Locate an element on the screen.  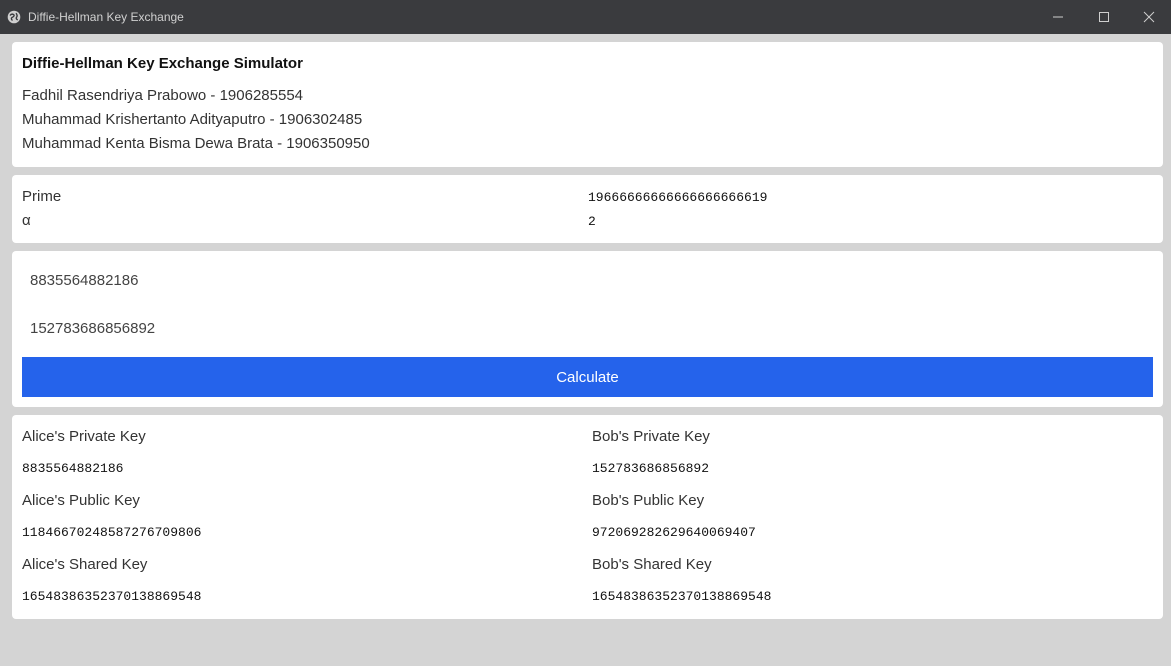
globe-icon is located at coordinates (14, 17).